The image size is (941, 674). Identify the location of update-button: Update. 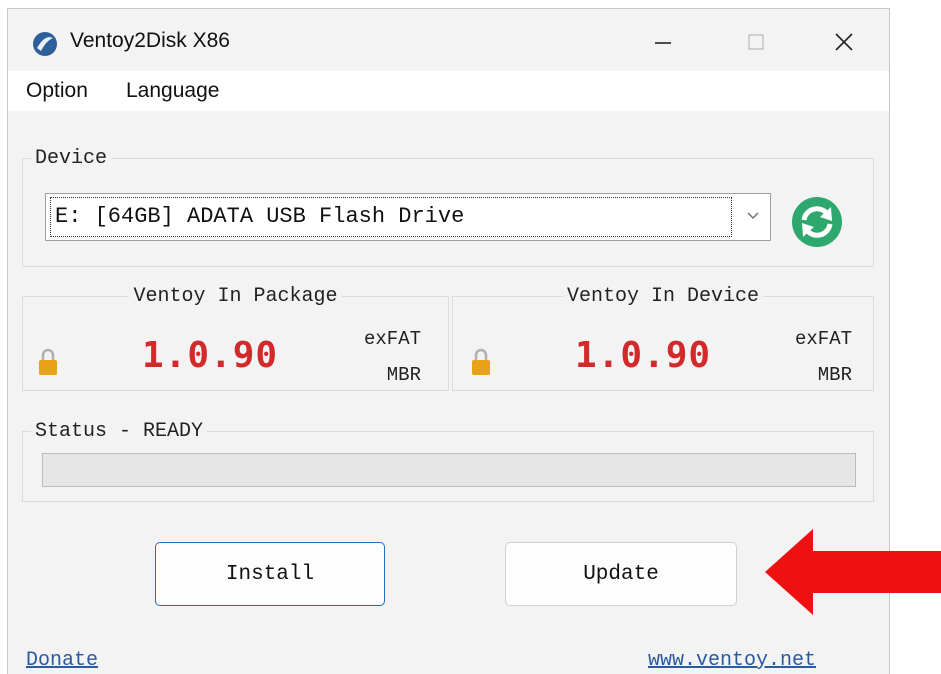
(621, 574).